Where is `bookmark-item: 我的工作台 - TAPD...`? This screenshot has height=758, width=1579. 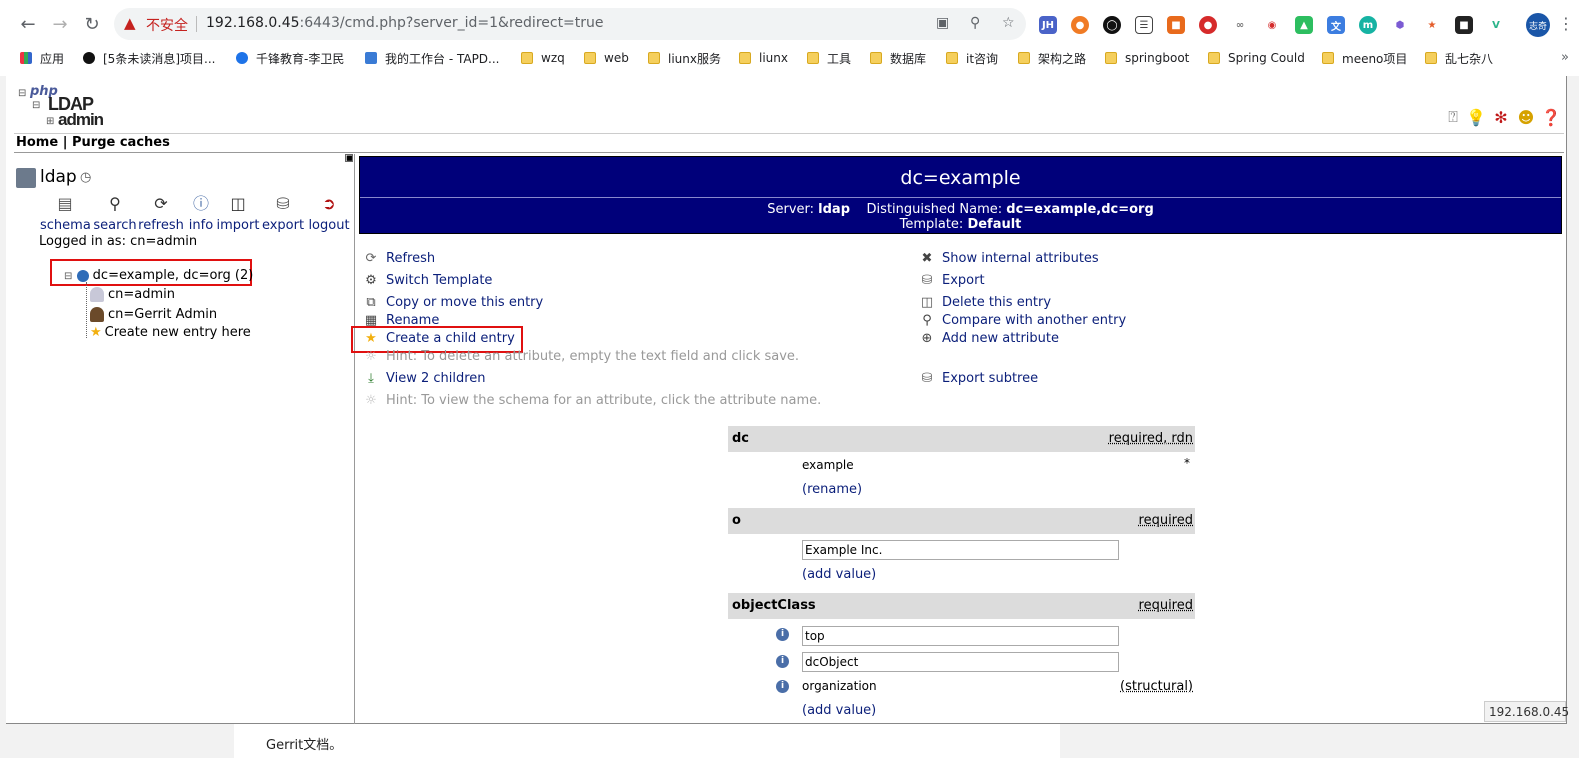
bookmark-item: 我的工作台 - TAPD... is located at coordinates (432, 58).